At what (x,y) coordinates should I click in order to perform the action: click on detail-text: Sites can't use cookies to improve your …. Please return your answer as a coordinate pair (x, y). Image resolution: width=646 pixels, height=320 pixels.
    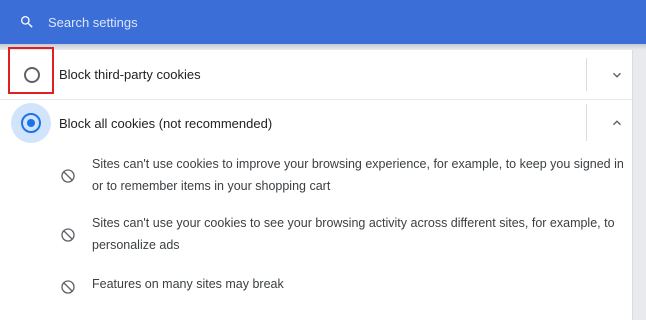
    Looking at the image, I should click on (358, 175).